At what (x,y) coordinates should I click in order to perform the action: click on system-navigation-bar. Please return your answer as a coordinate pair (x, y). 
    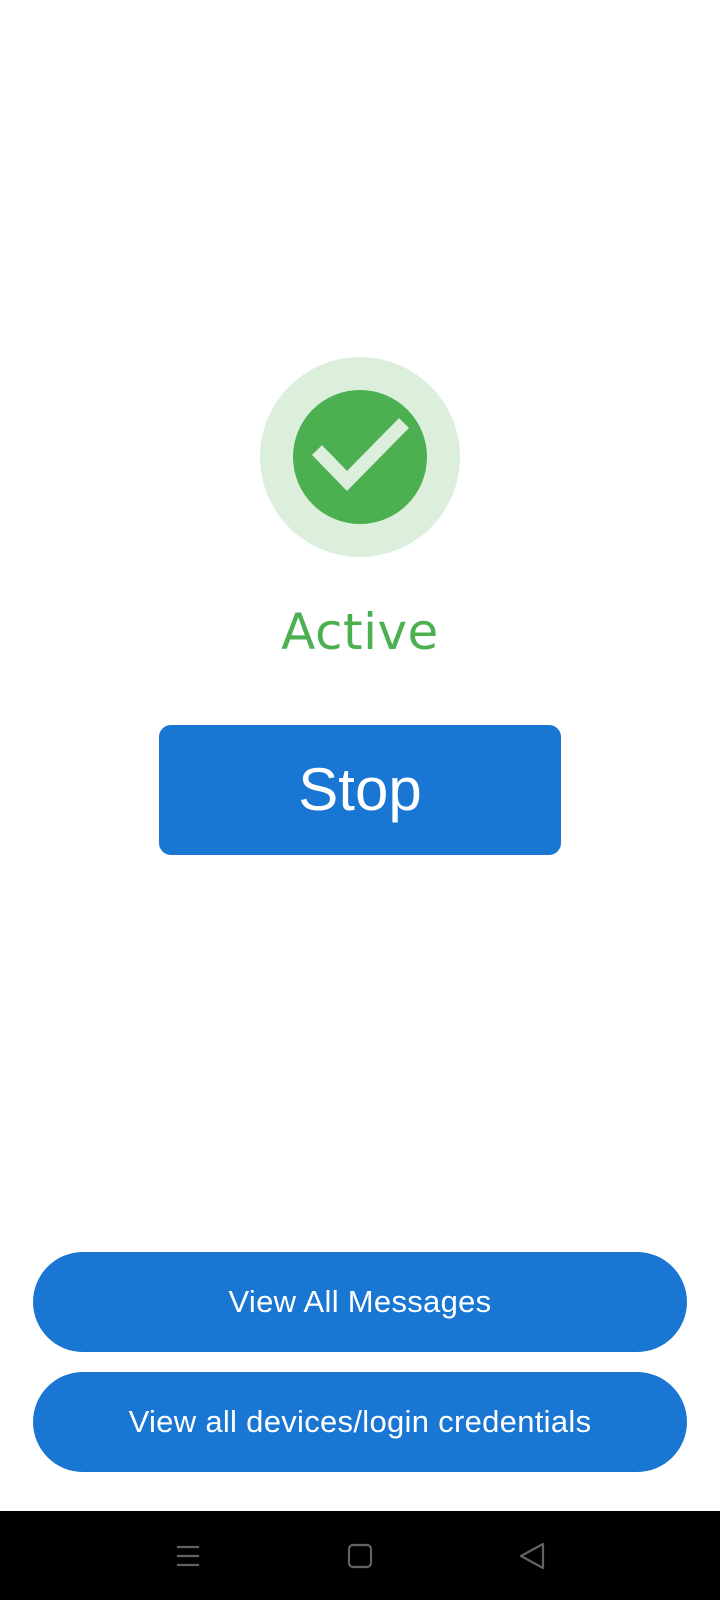
    Looking at the image, I should click on (360, 1555).